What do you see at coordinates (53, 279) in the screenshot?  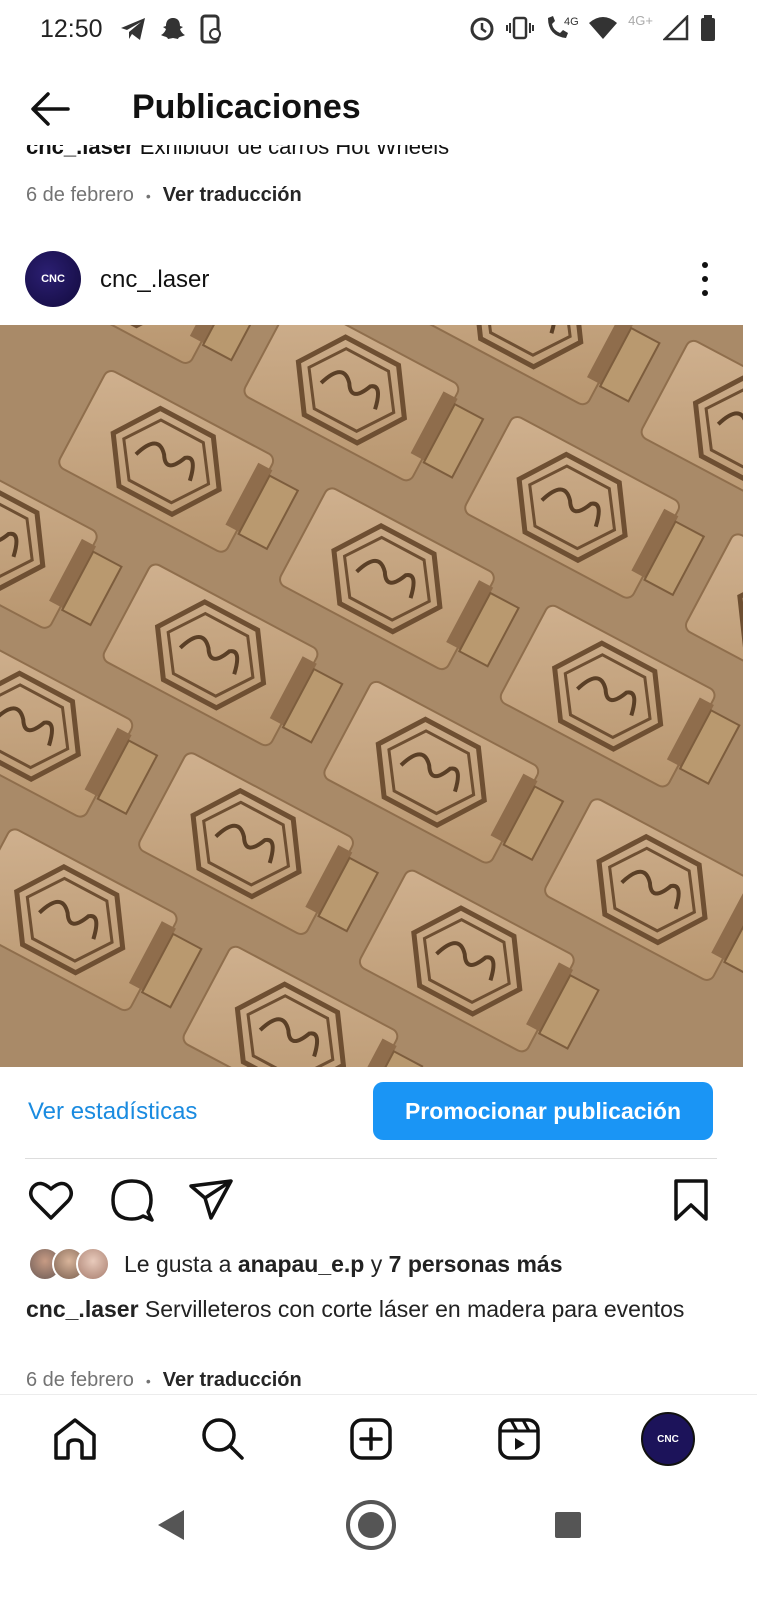 I see `post-avatar: CNC` at bounding box center [53, 279].